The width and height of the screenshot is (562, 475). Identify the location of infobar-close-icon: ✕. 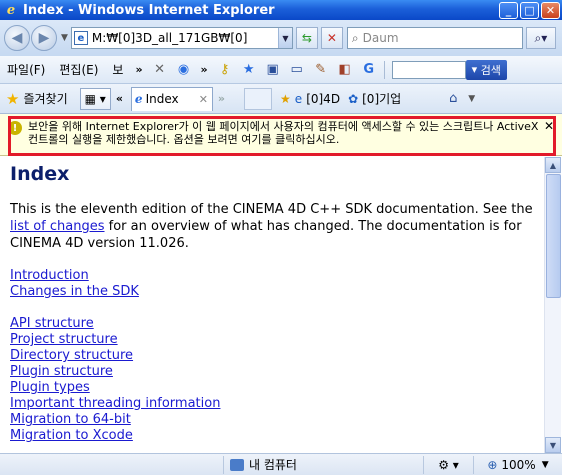
(549, 137).